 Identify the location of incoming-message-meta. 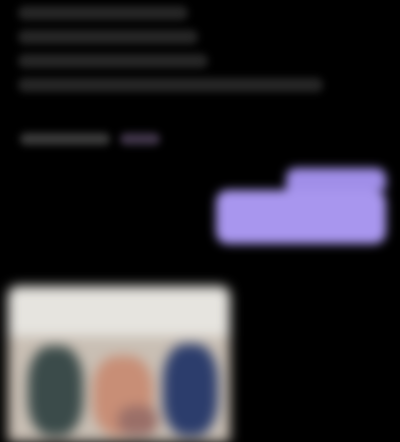
(90, 139).